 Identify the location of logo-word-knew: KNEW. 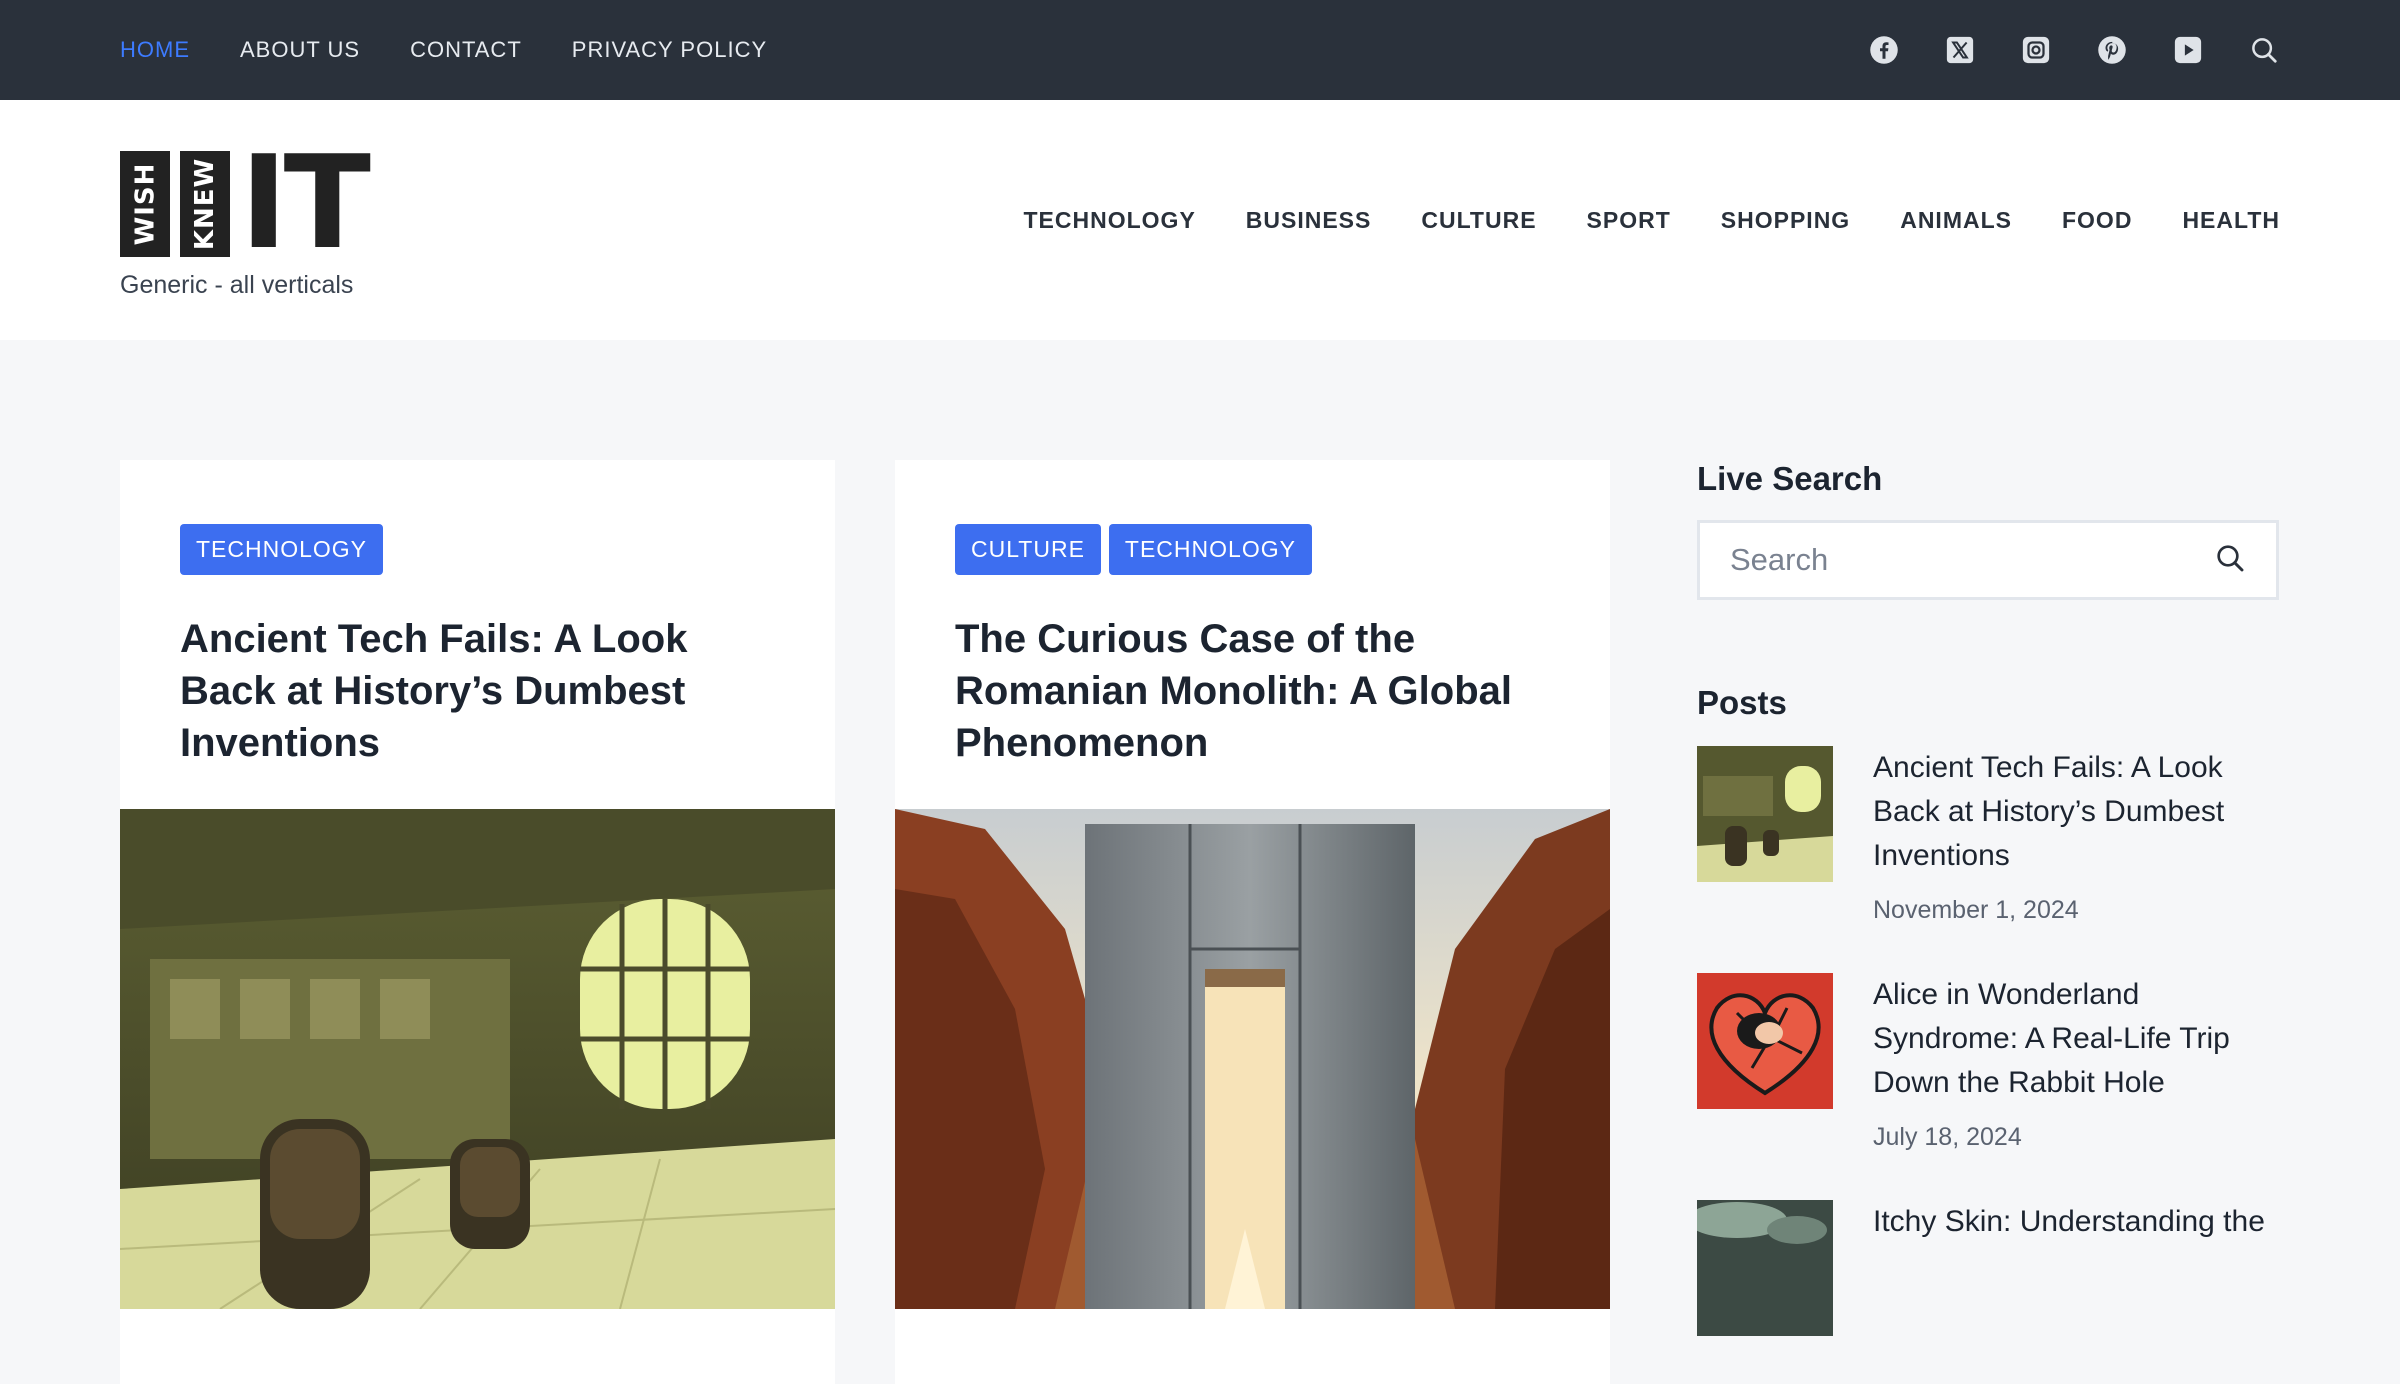
(205, 203).